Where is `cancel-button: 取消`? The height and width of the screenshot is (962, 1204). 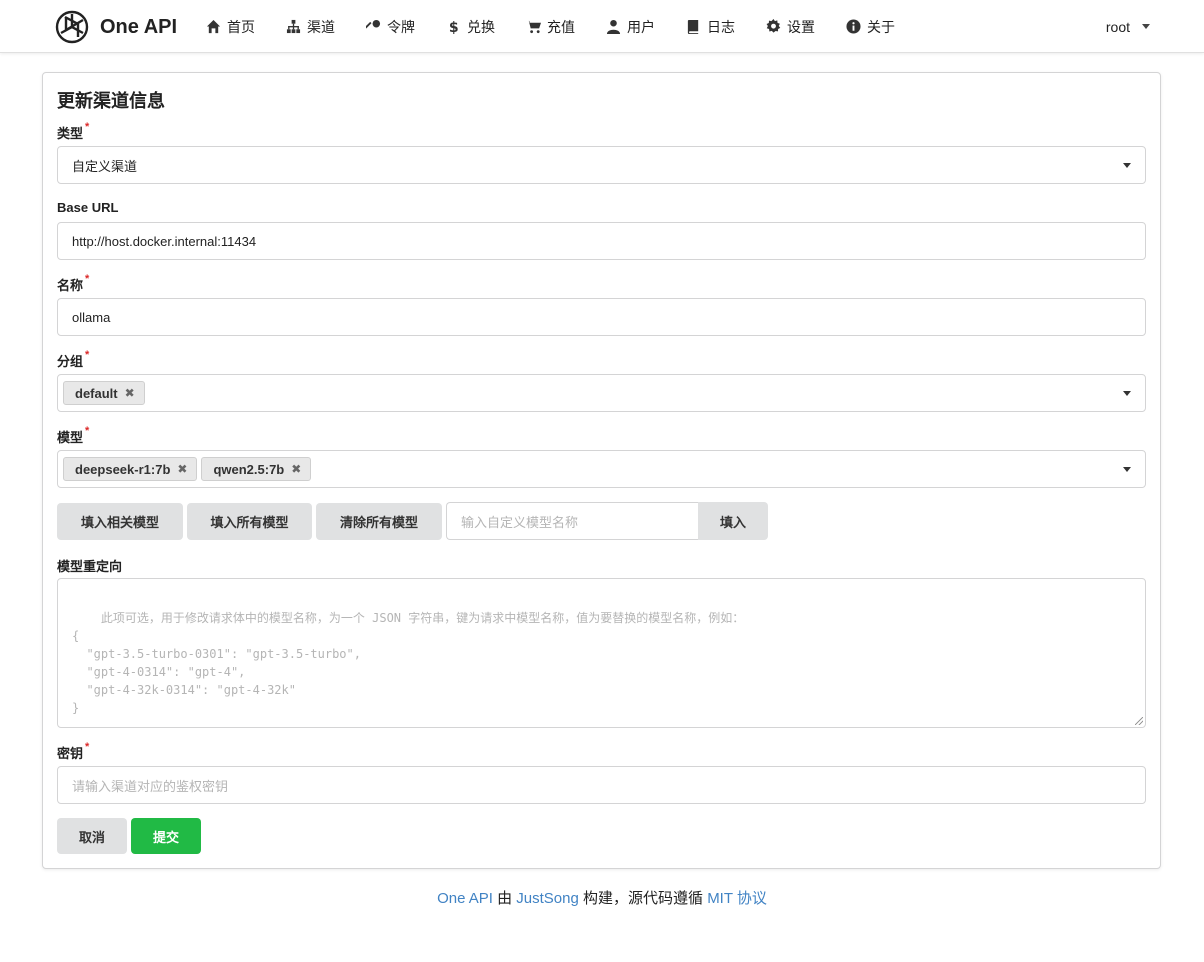 cancel-button: 取消 is located at coordinates (92, 836).